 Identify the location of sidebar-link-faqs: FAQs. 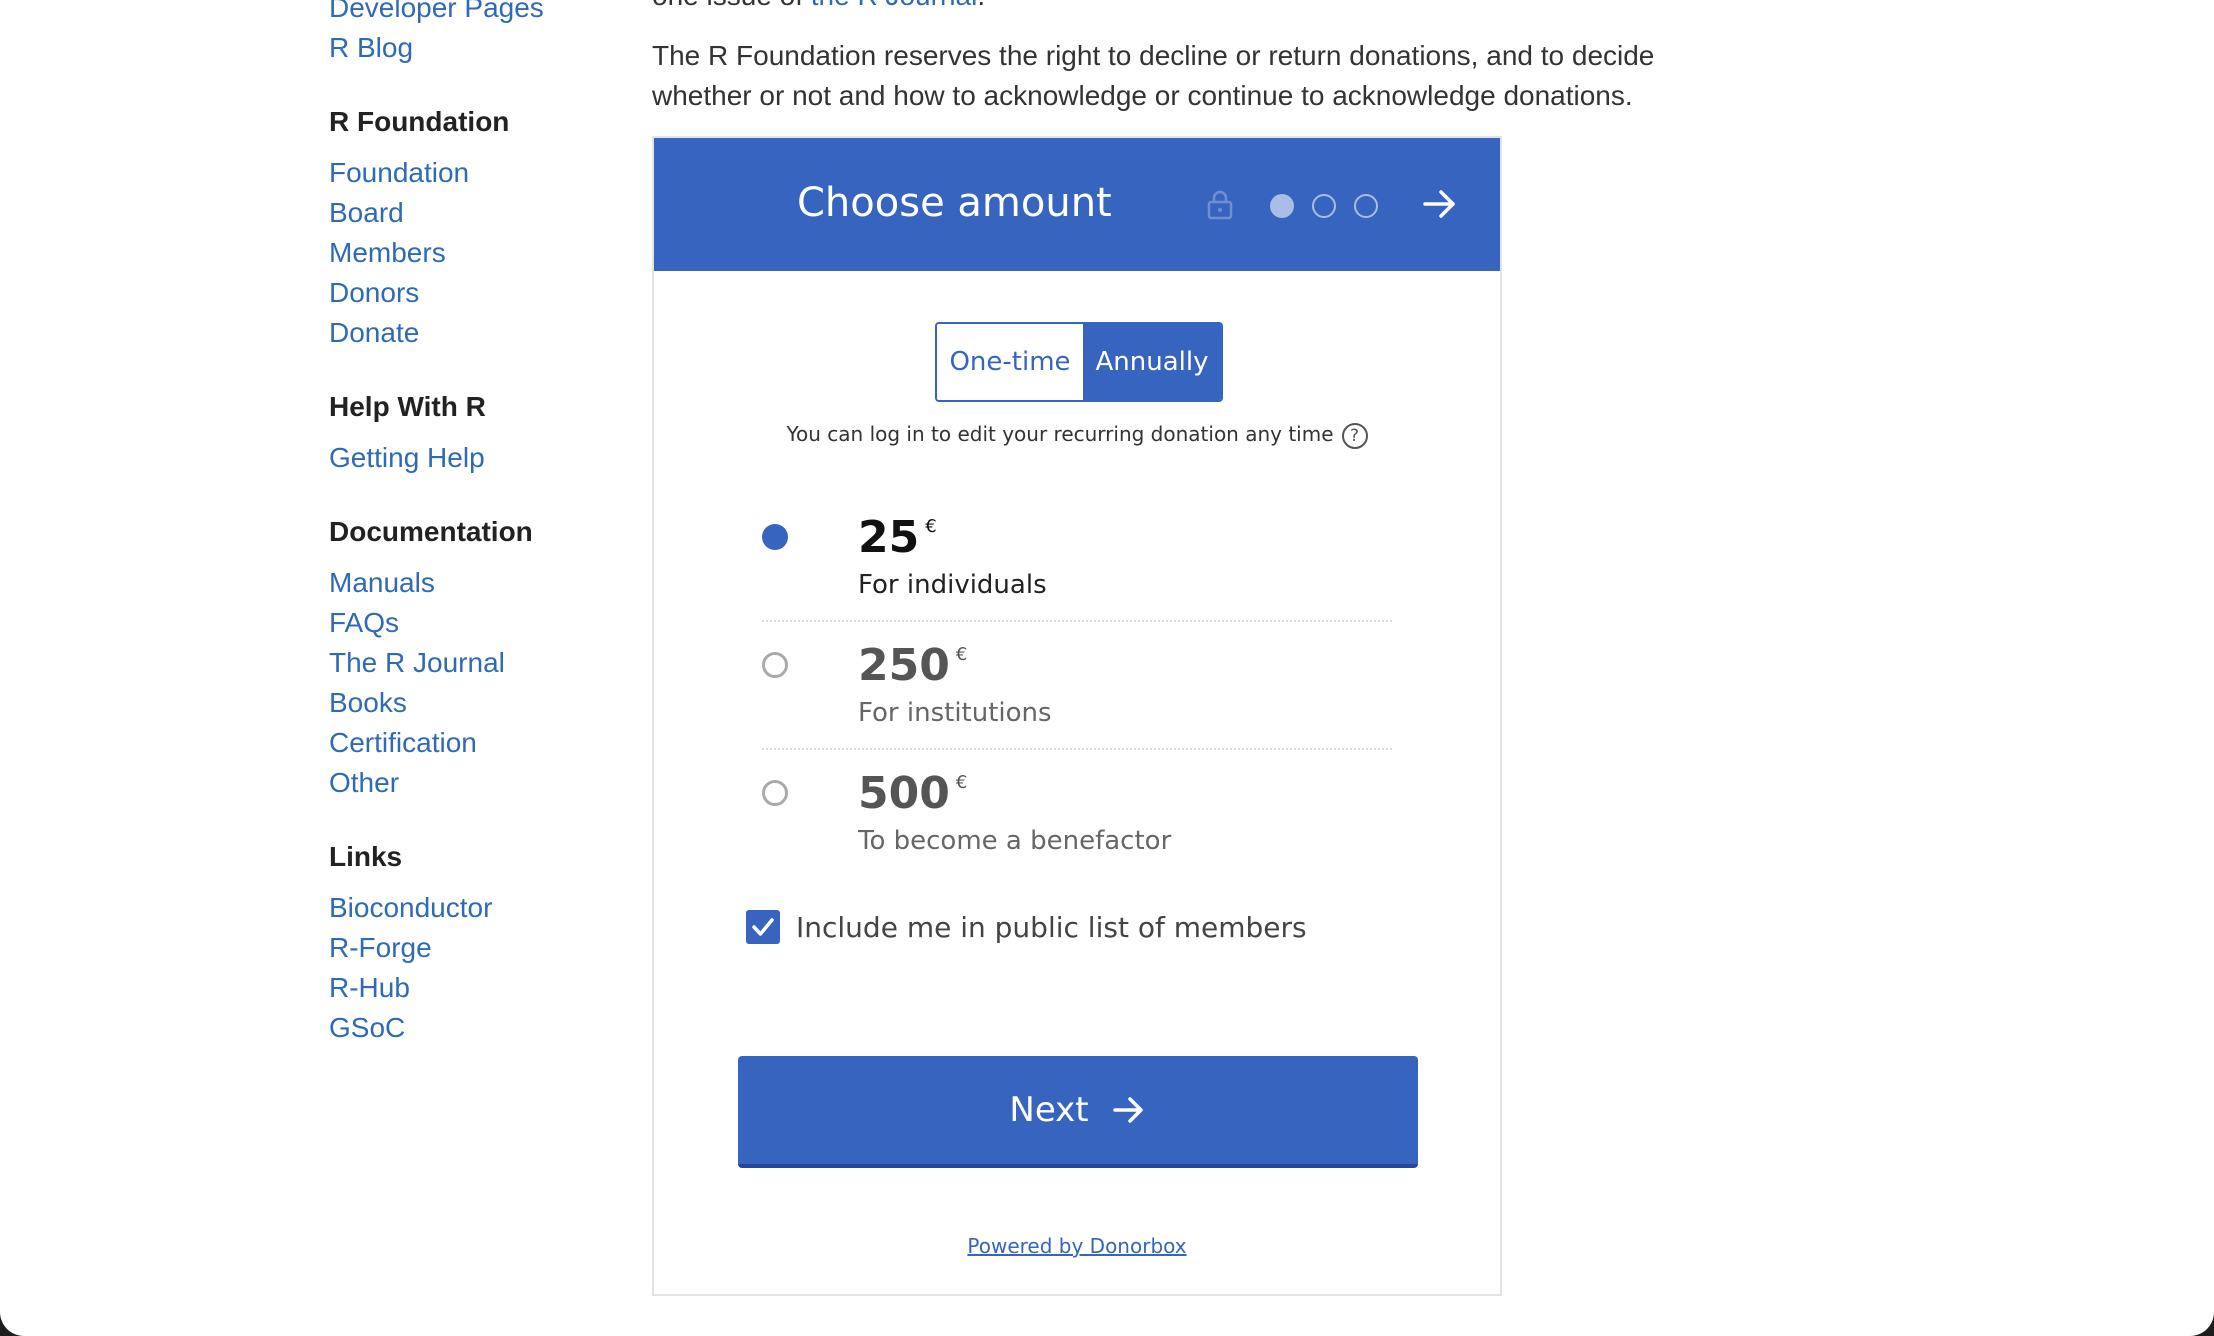
(474, 623).